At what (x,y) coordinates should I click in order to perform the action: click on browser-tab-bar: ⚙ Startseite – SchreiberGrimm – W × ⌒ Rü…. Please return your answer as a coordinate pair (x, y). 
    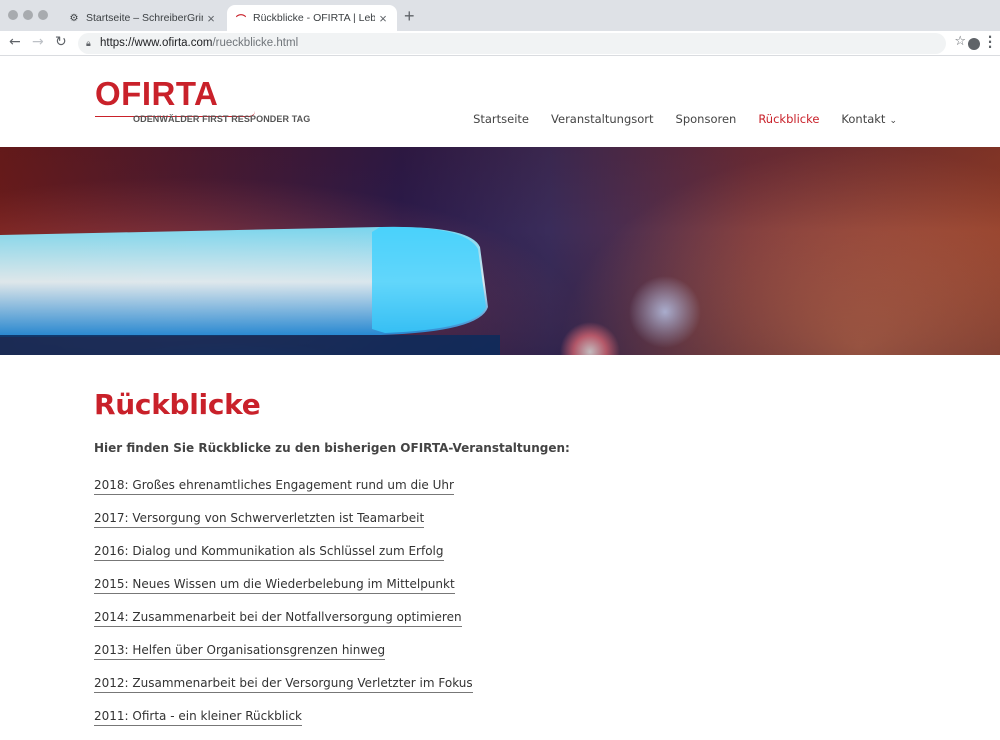
    Looking at the image, I should click on (500, 15).